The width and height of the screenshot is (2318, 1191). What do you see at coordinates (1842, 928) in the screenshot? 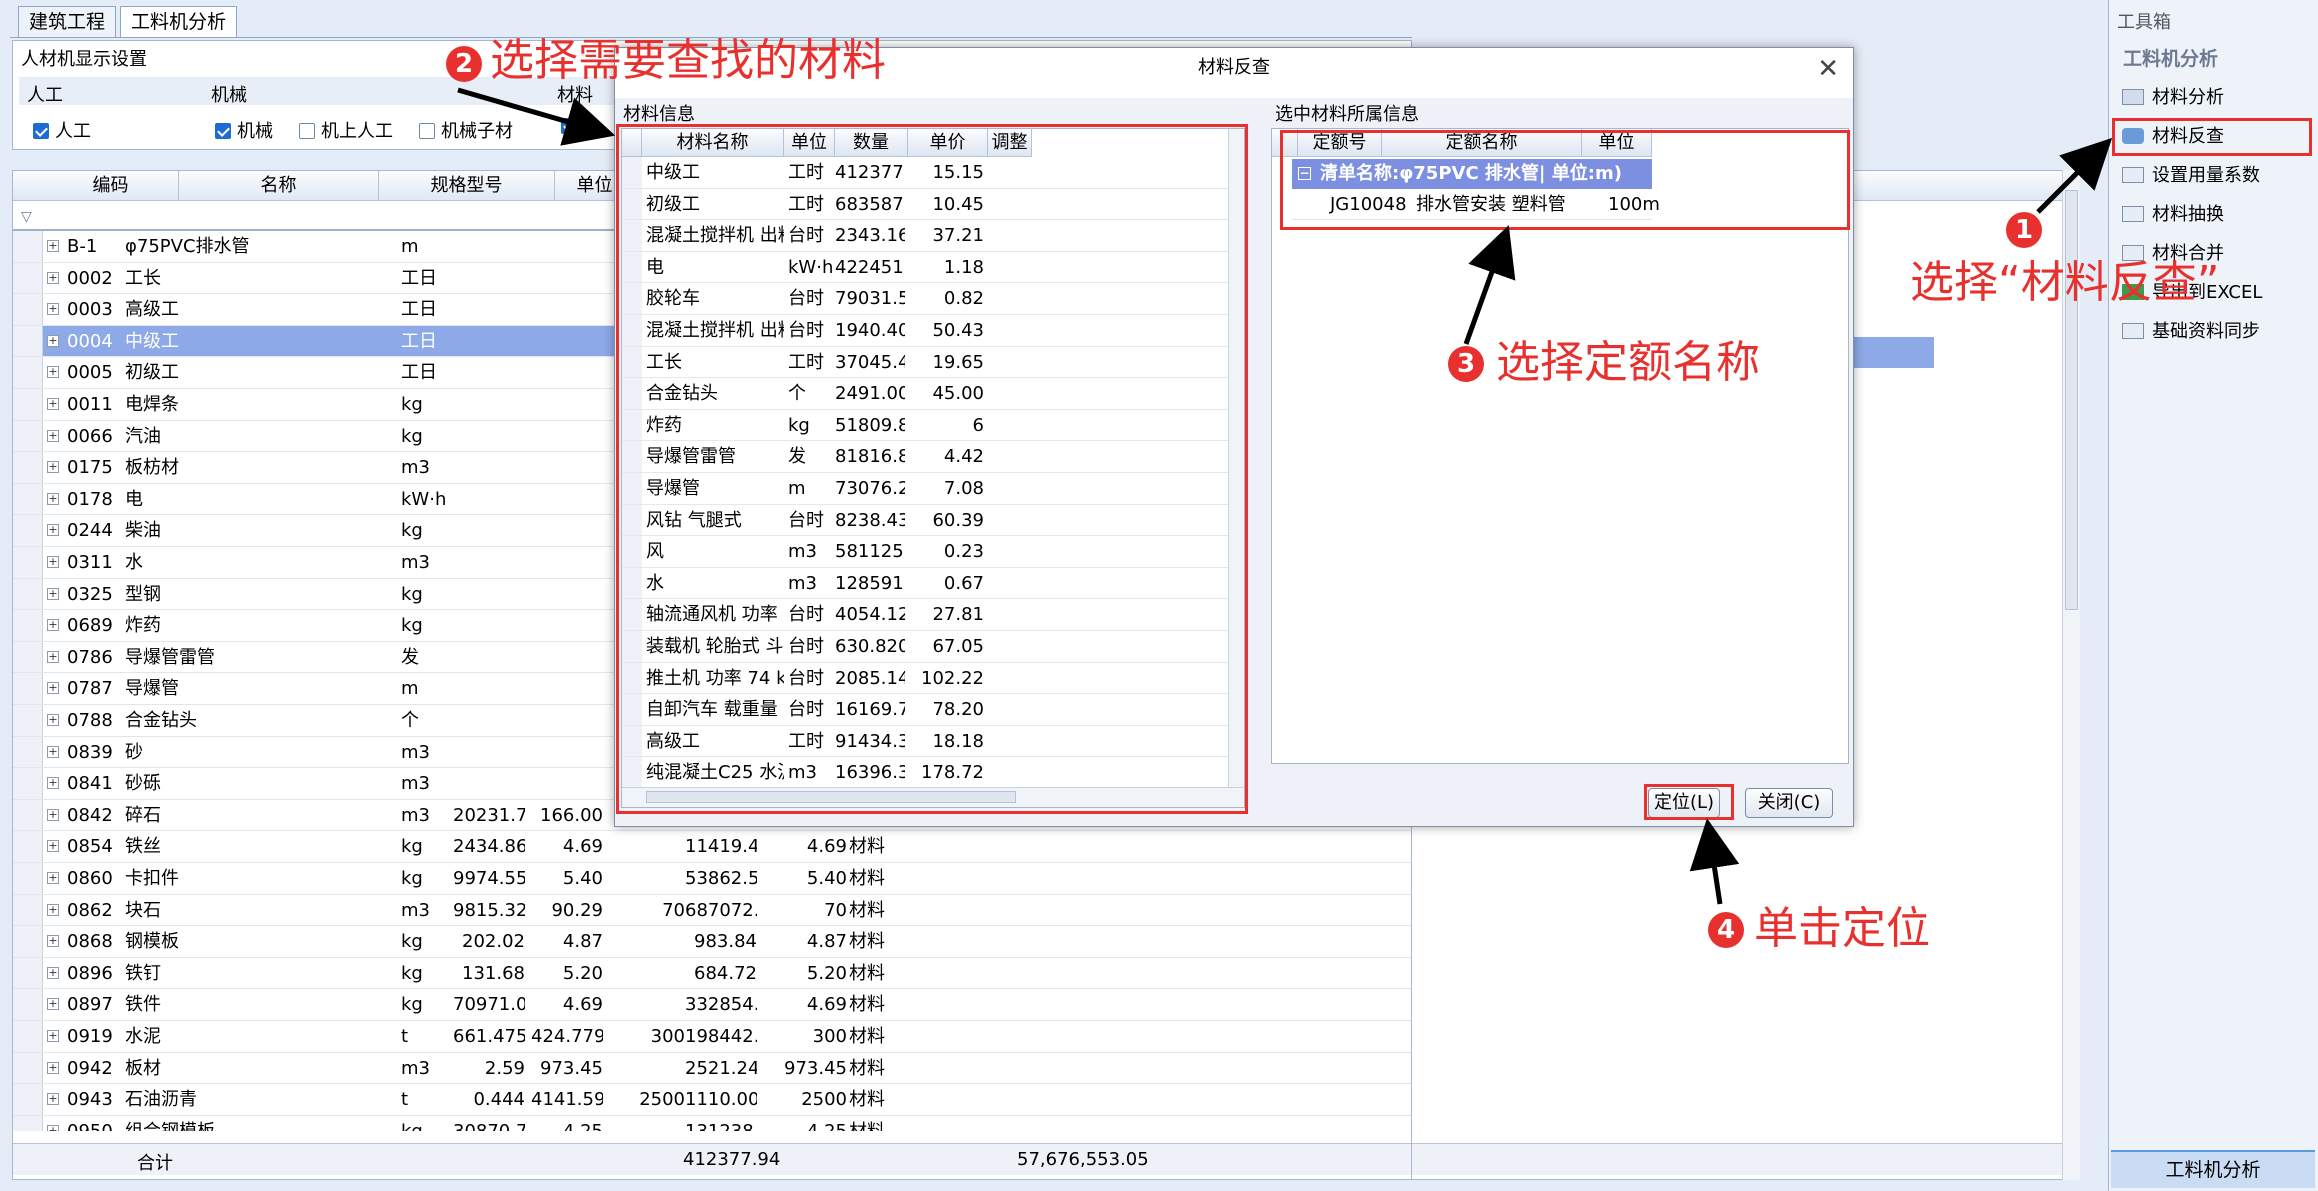
I see `step-4-text: 单击定位` at bounding box center [1842, 928].